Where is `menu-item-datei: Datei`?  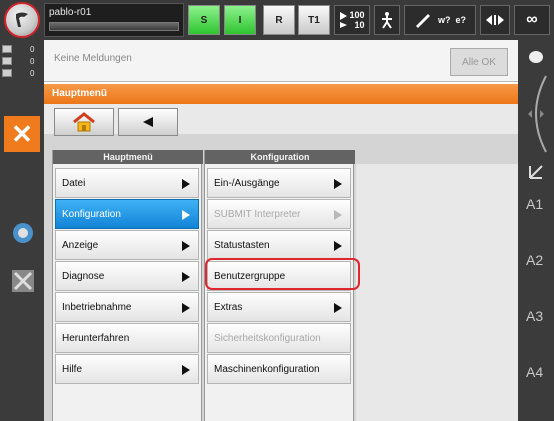
menu-item-datei: Datei is located at coordinates (127, 183).